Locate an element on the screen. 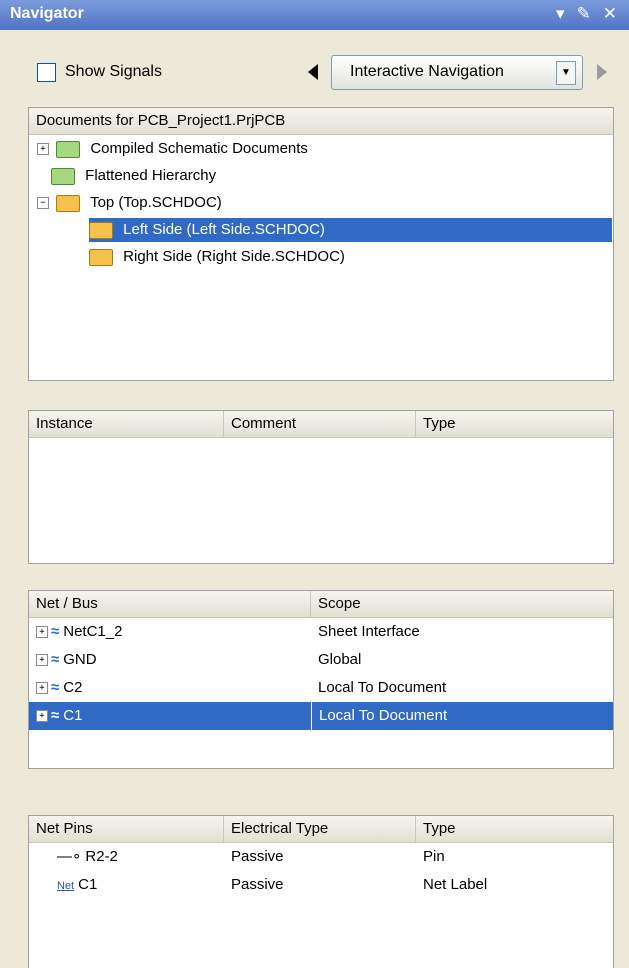 The width and height of the screenshot is (629, 968). show-signals-checkbox is located at coordinates (46, 72).